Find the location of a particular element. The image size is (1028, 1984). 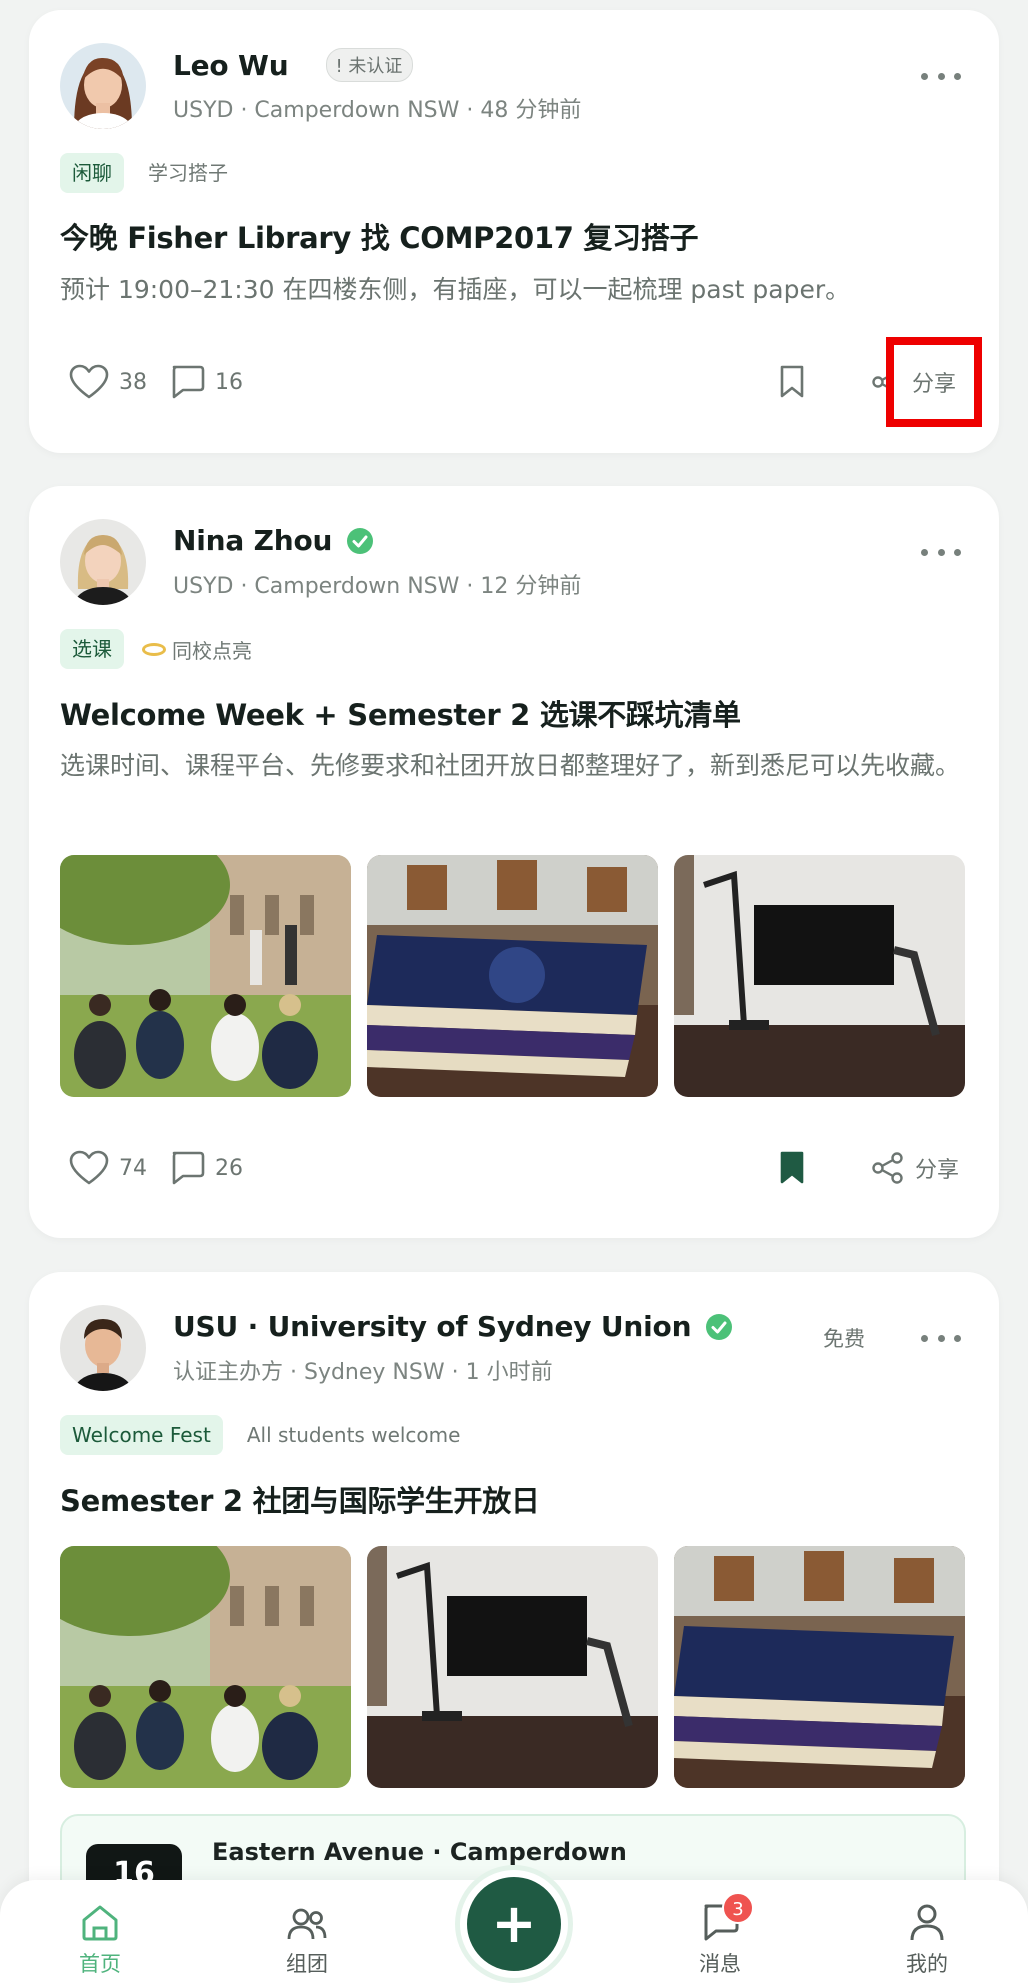

tab-messages-label: 消息 is located at coordinates (720, 1964).